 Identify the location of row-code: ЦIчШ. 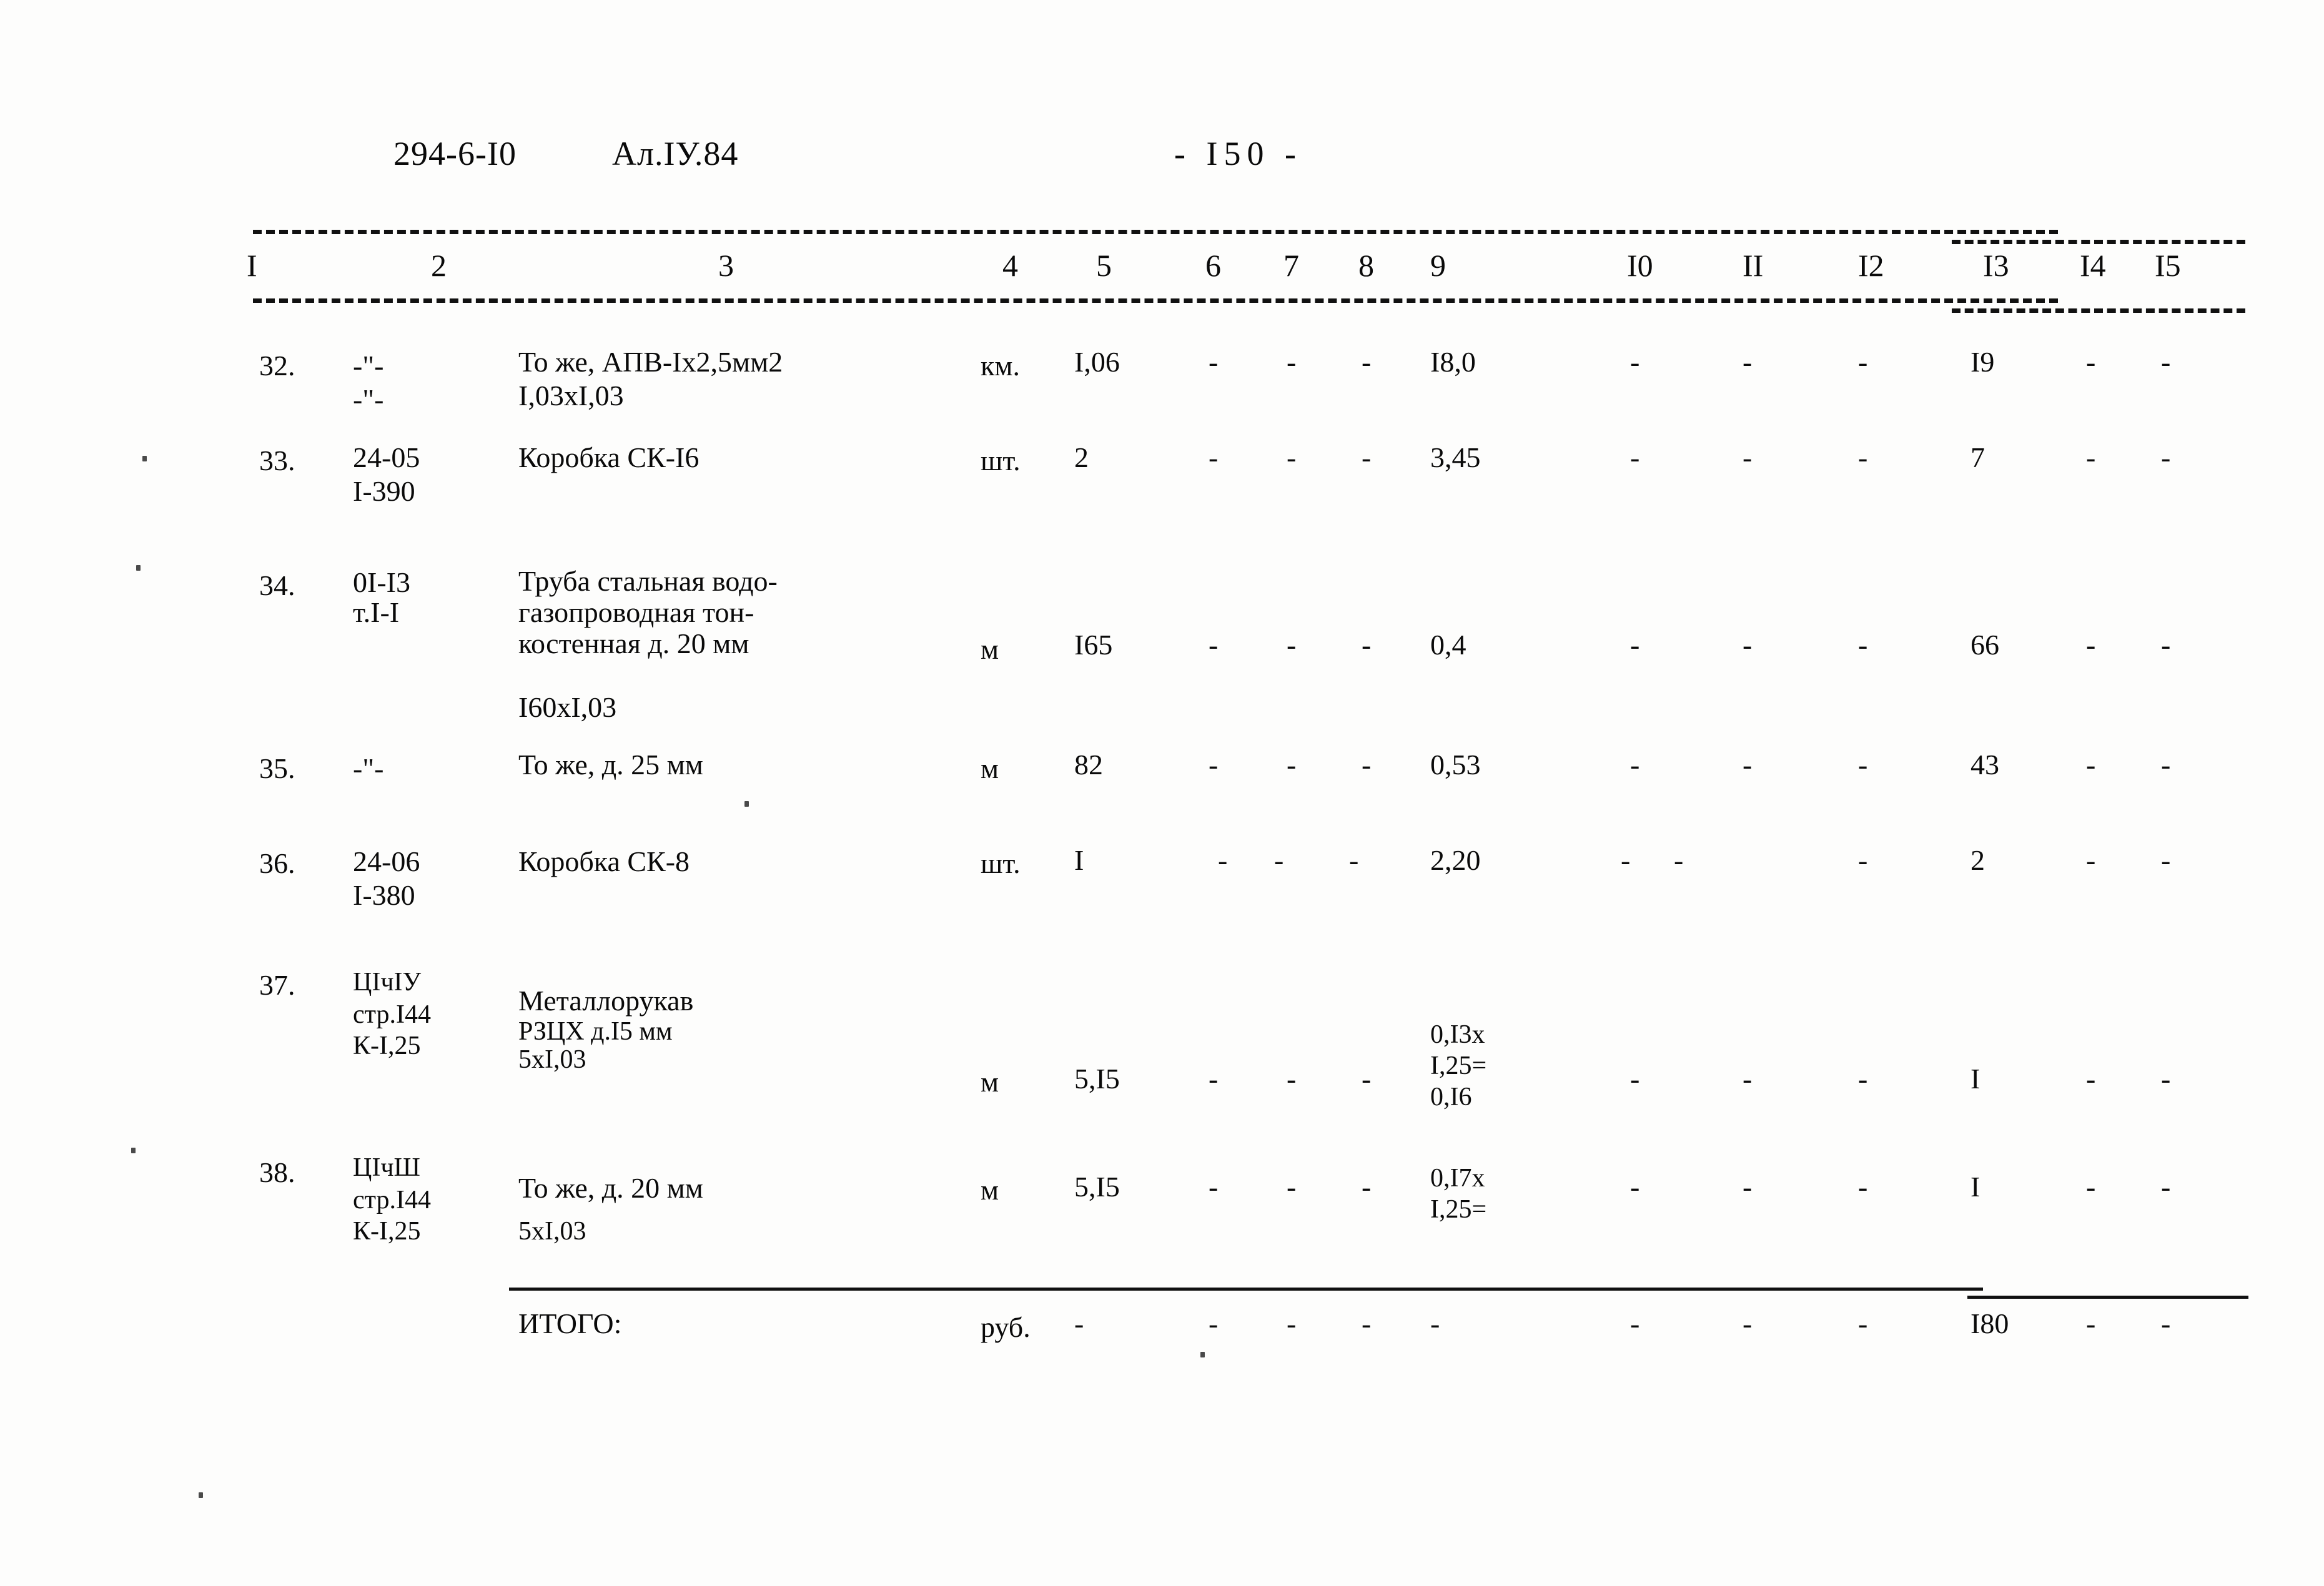
(387, 1167).